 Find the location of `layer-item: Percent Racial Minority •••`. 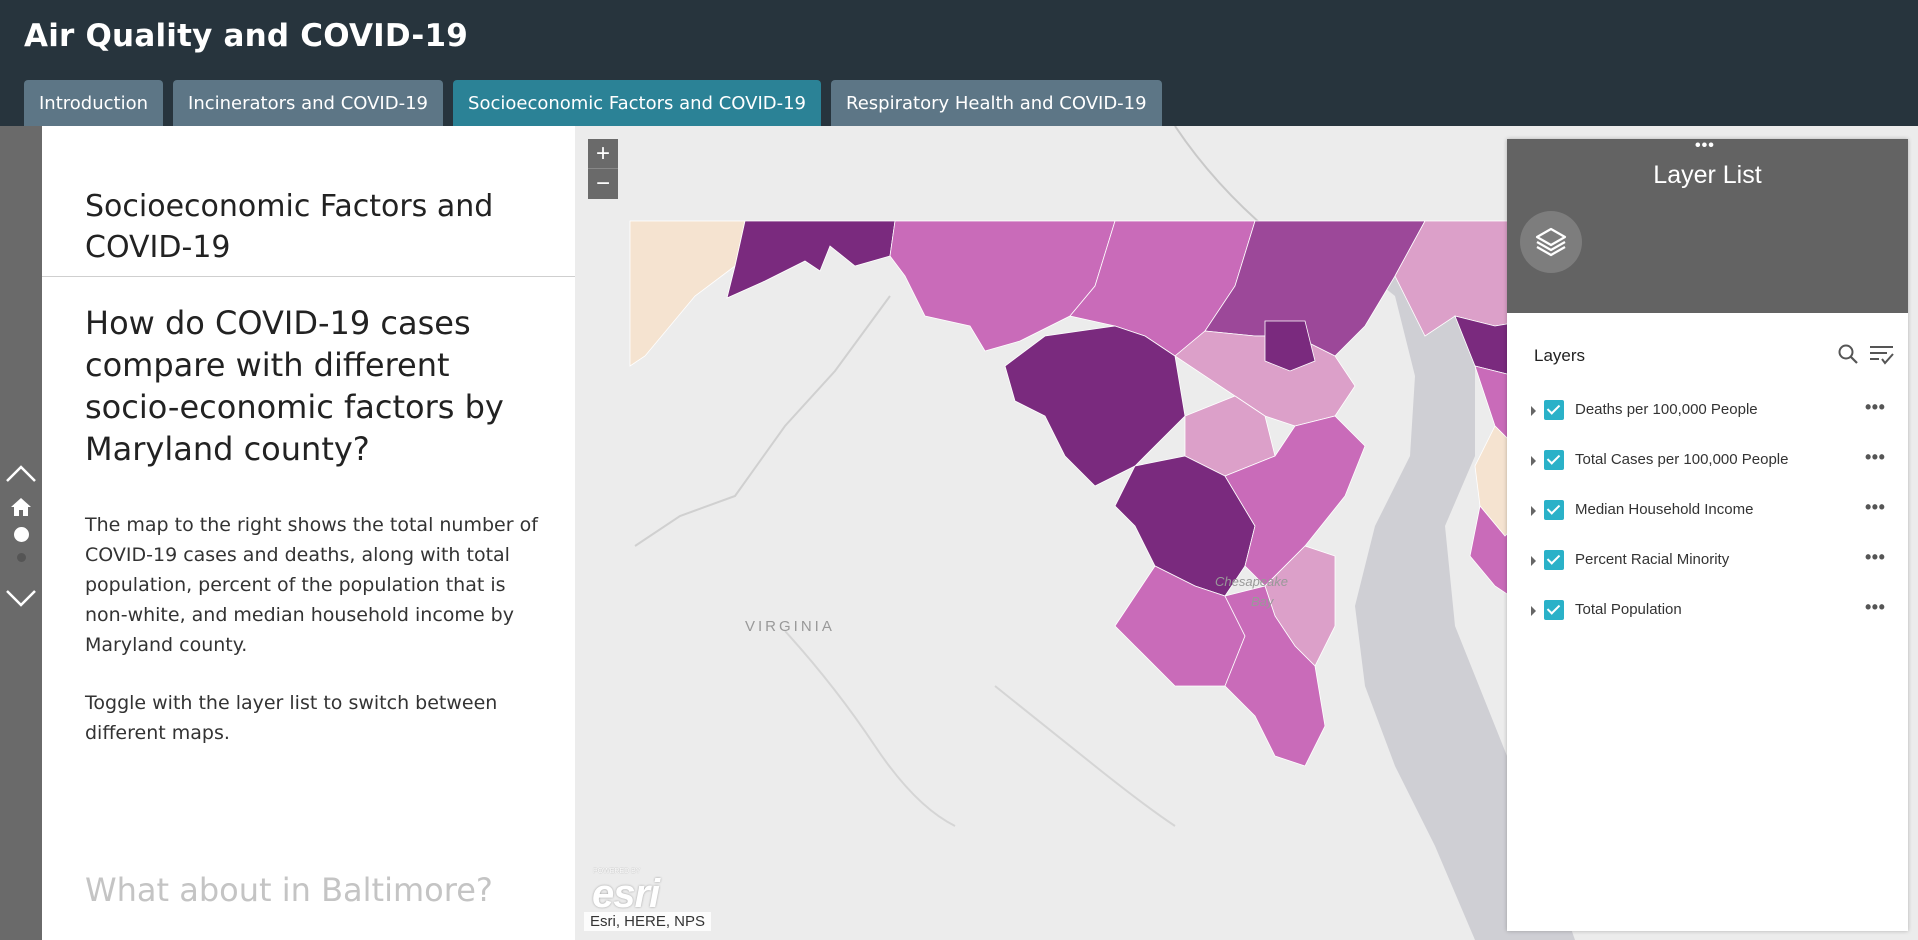

layer-item: Percent Racial Minority ••• is located at coordinates (1707, 564).